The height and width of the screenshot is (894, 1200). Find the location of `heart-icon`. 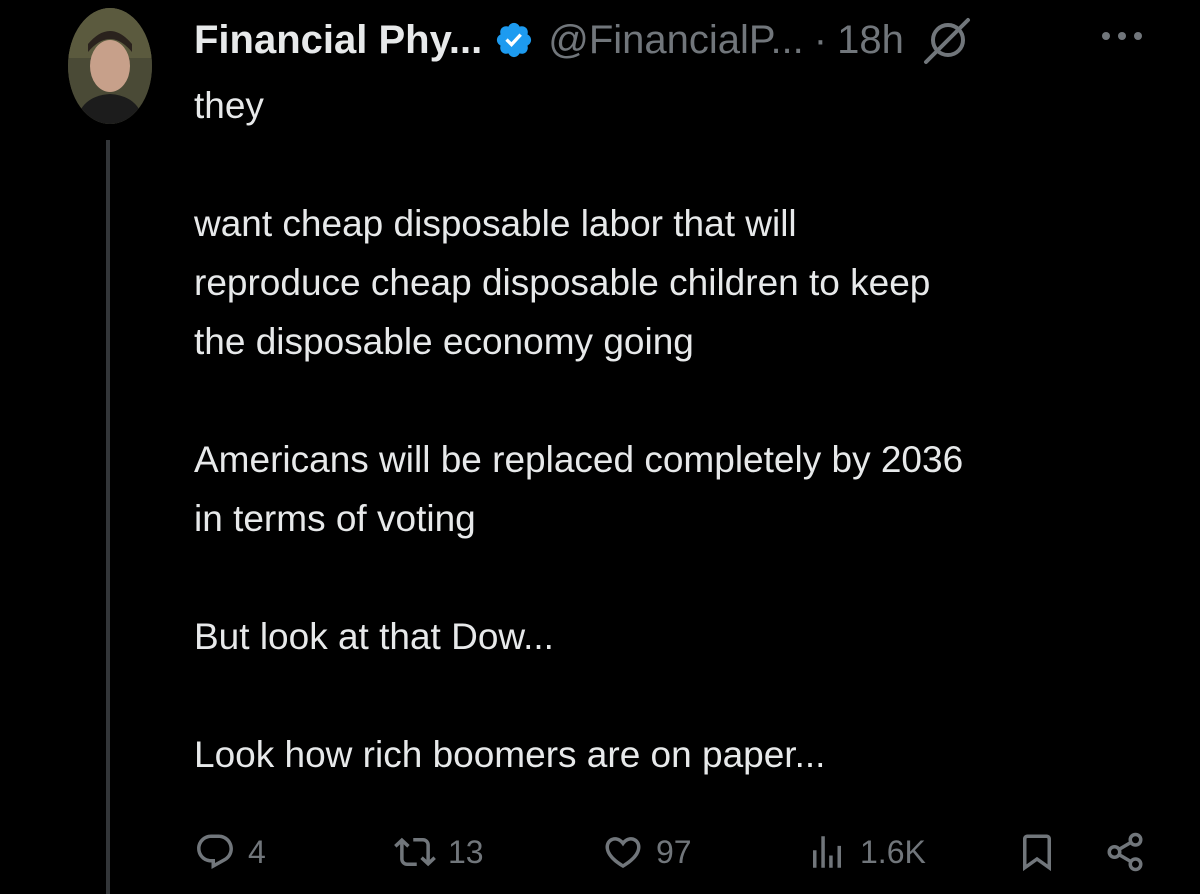

heart-icon is located at coordinates (623, 852).